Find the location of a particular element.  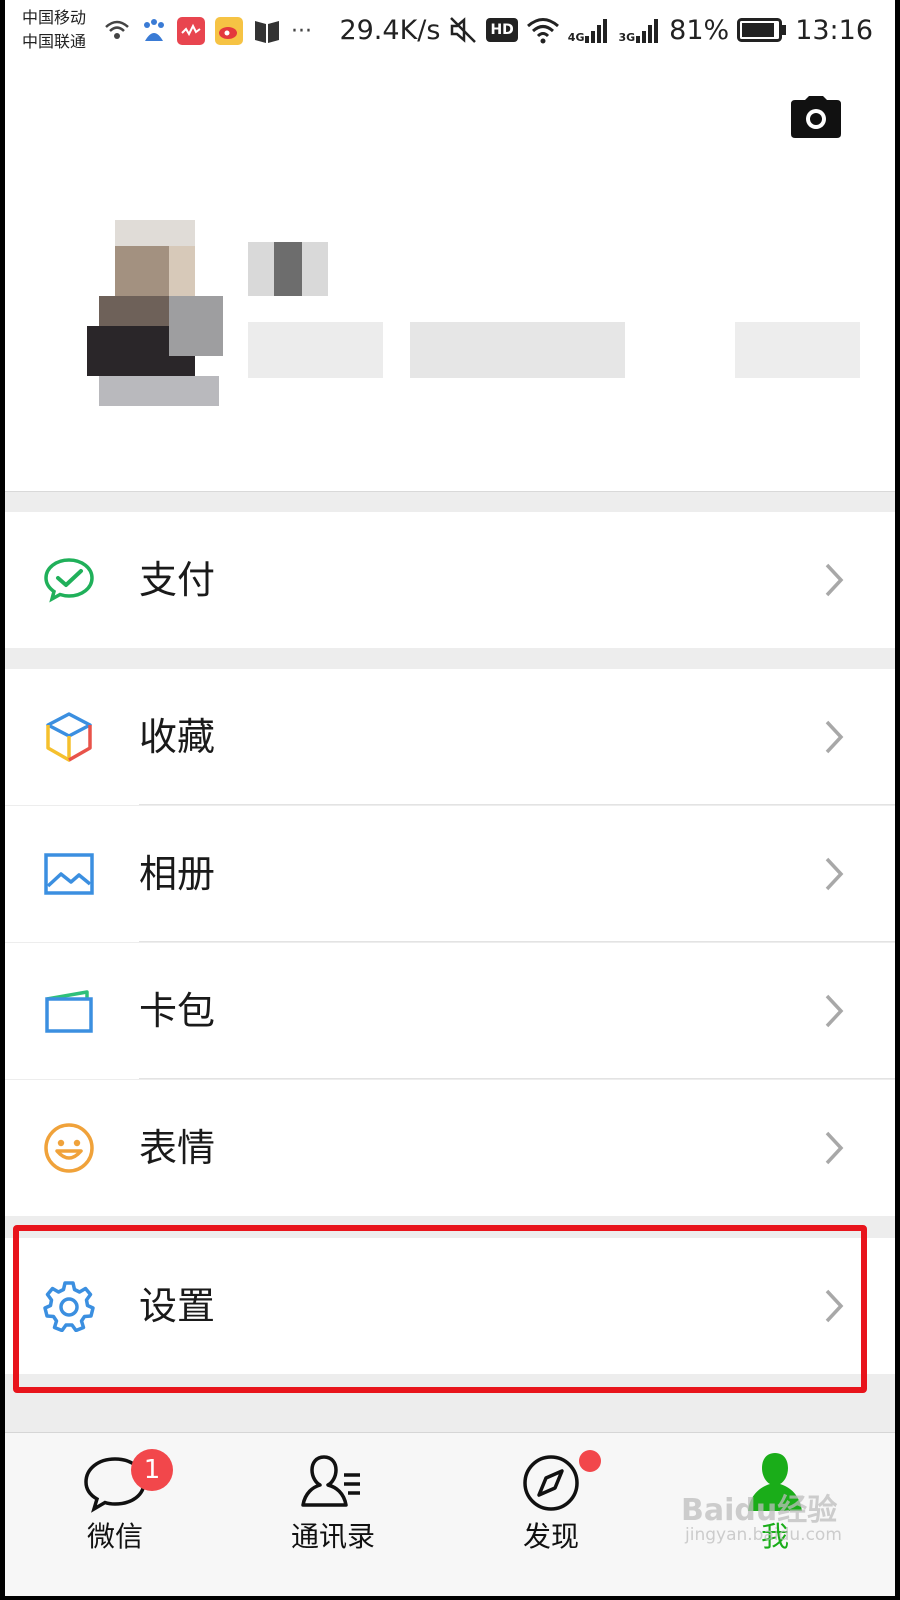

nickname-redacted is located at coordinates (288, 269).